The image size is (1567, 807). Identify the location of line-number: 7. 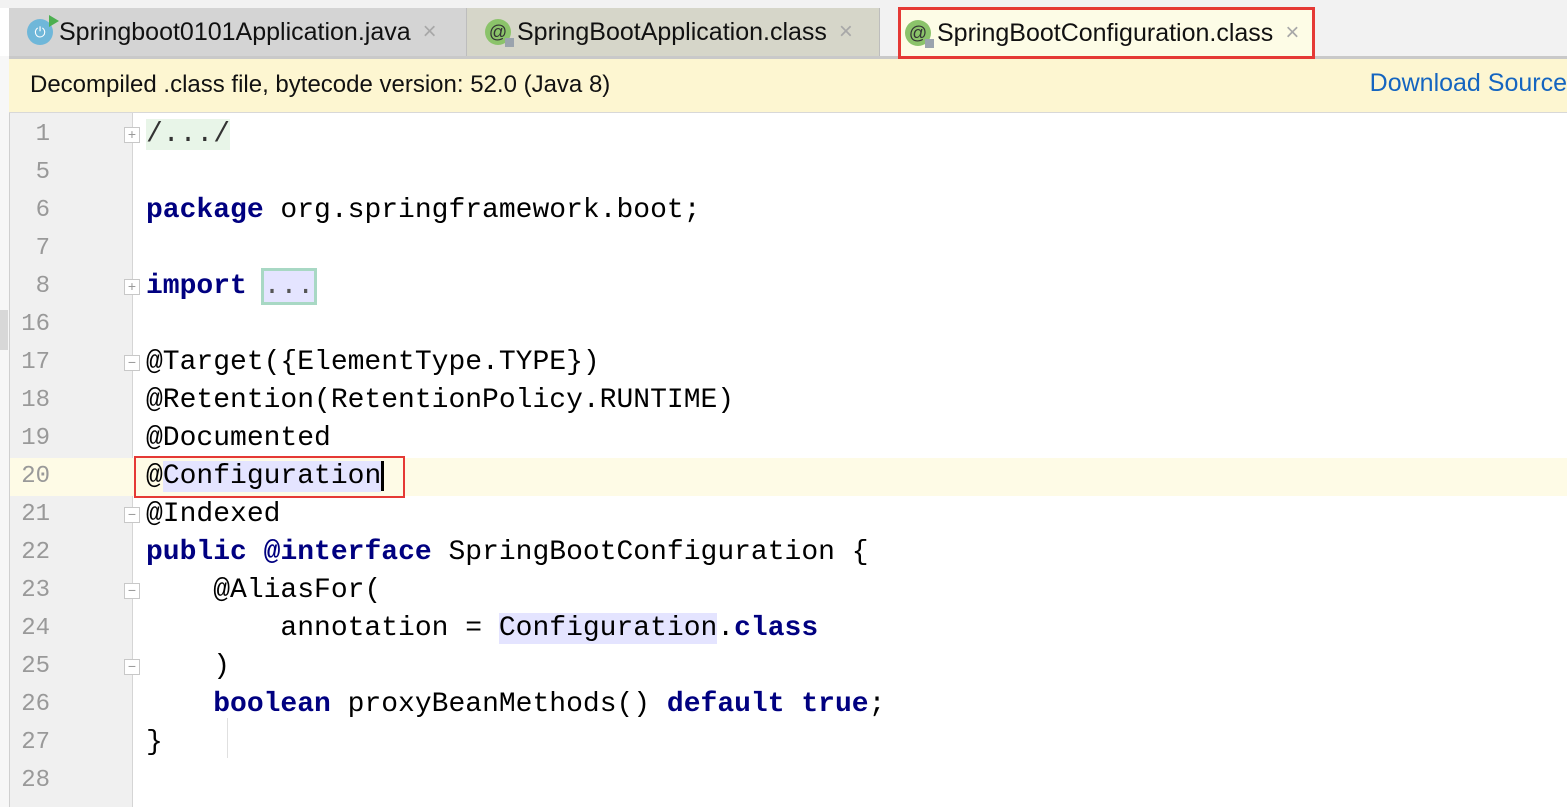
(42, 248).